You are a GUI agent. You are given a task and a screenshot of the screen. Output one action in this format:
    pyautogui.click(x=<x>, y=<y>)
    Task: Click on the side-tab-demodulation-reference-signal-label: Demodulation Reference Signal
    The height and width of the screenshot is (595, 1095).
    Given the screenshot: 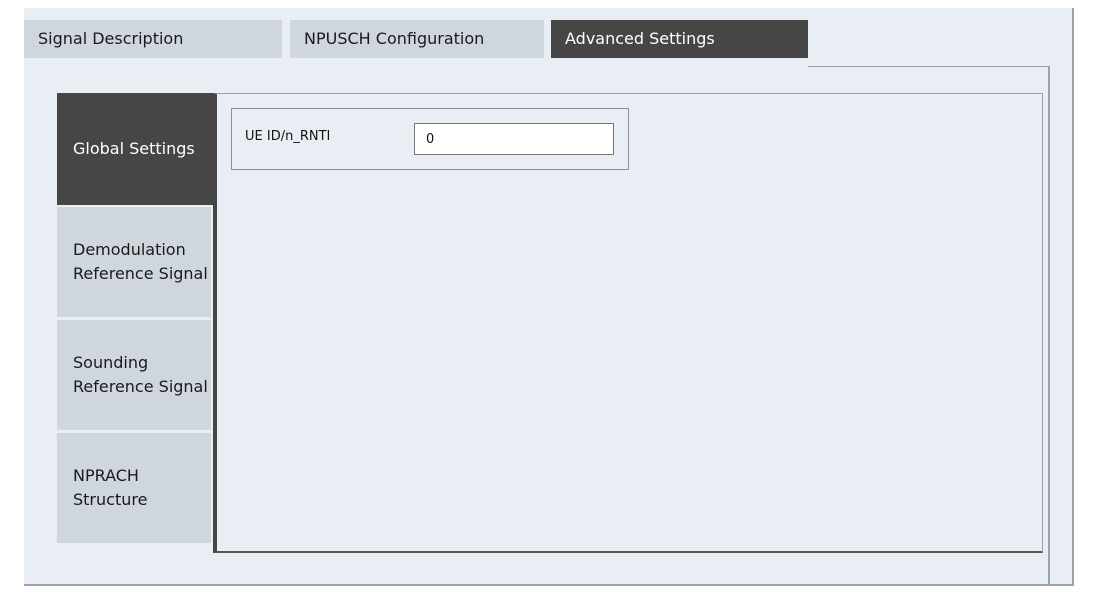 What is the action you would take?
    pyautogui.click(x=140, y=261)
    